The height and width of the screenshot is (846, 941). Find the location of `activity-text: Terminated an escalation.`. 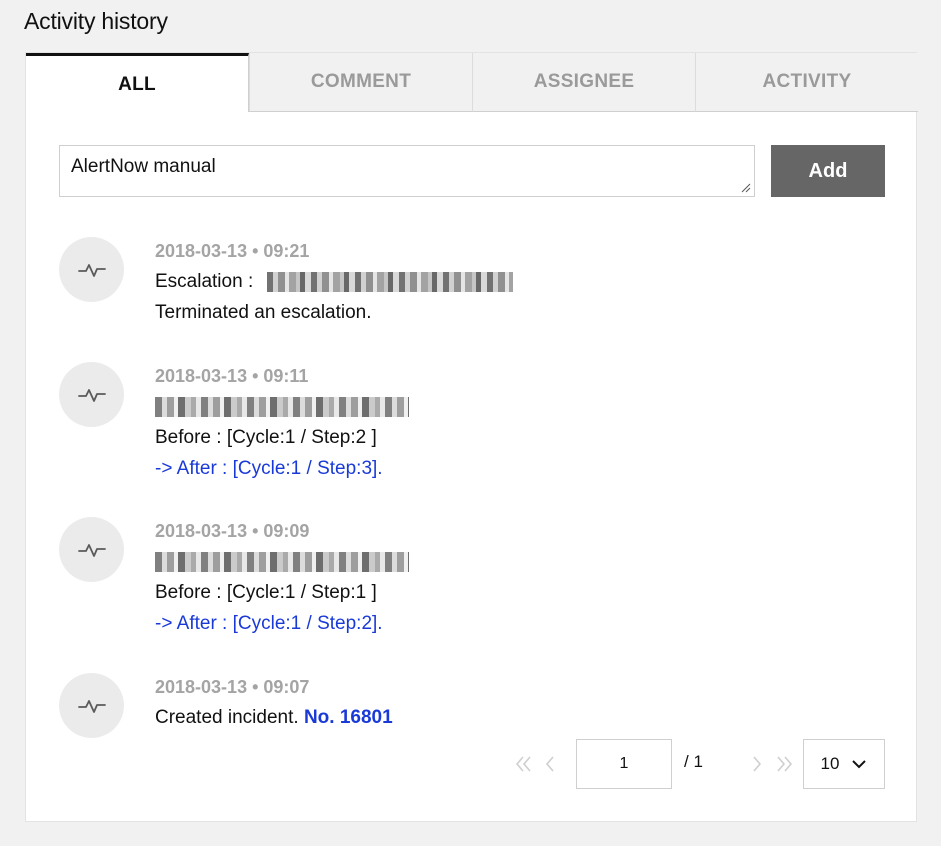

activity-text: Terminated an escalation. is located at coordinates (263, 312).